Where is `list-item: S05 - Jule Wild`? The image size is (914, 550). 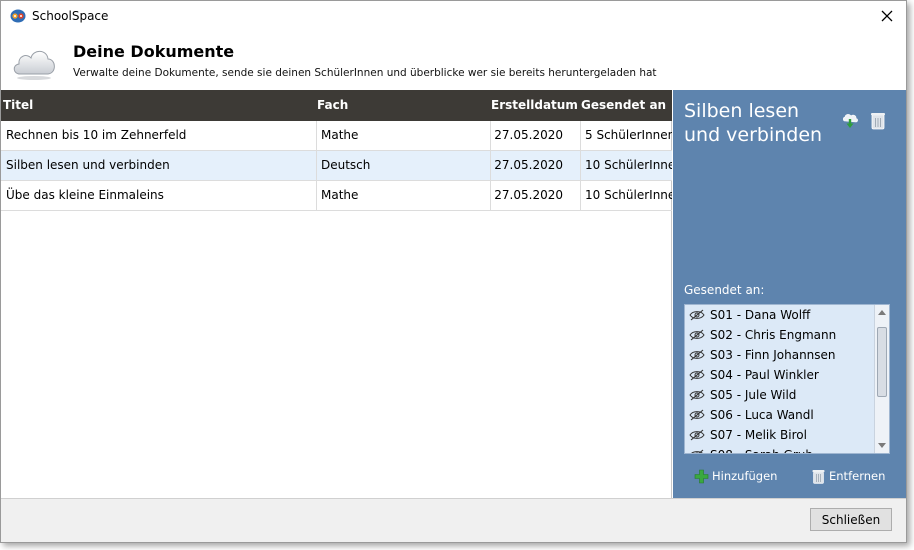 list-item: S05 - Jule Wild is located at coordinates (780, 395).